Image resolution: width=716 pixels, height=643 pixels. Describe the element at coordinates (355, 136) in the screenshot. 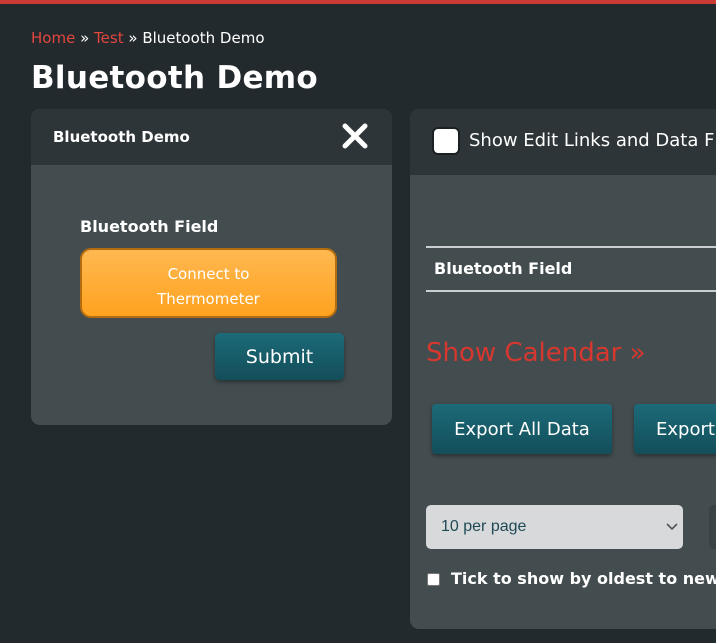

I see `close-icon` at that location.